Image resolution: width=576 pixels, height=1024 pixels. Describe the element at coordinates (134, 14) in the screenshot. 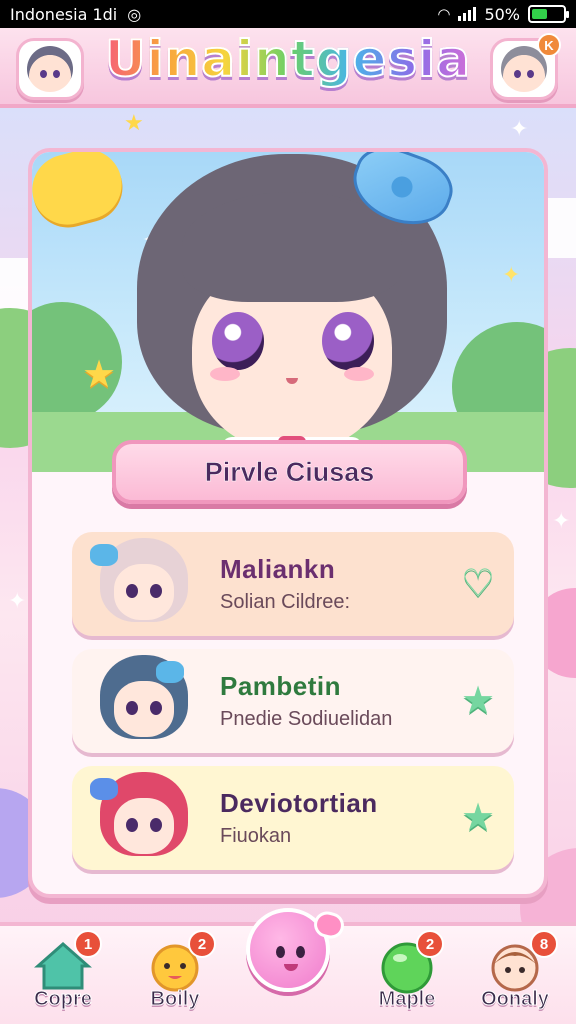

I see `sync-icon: ◎` at that location.